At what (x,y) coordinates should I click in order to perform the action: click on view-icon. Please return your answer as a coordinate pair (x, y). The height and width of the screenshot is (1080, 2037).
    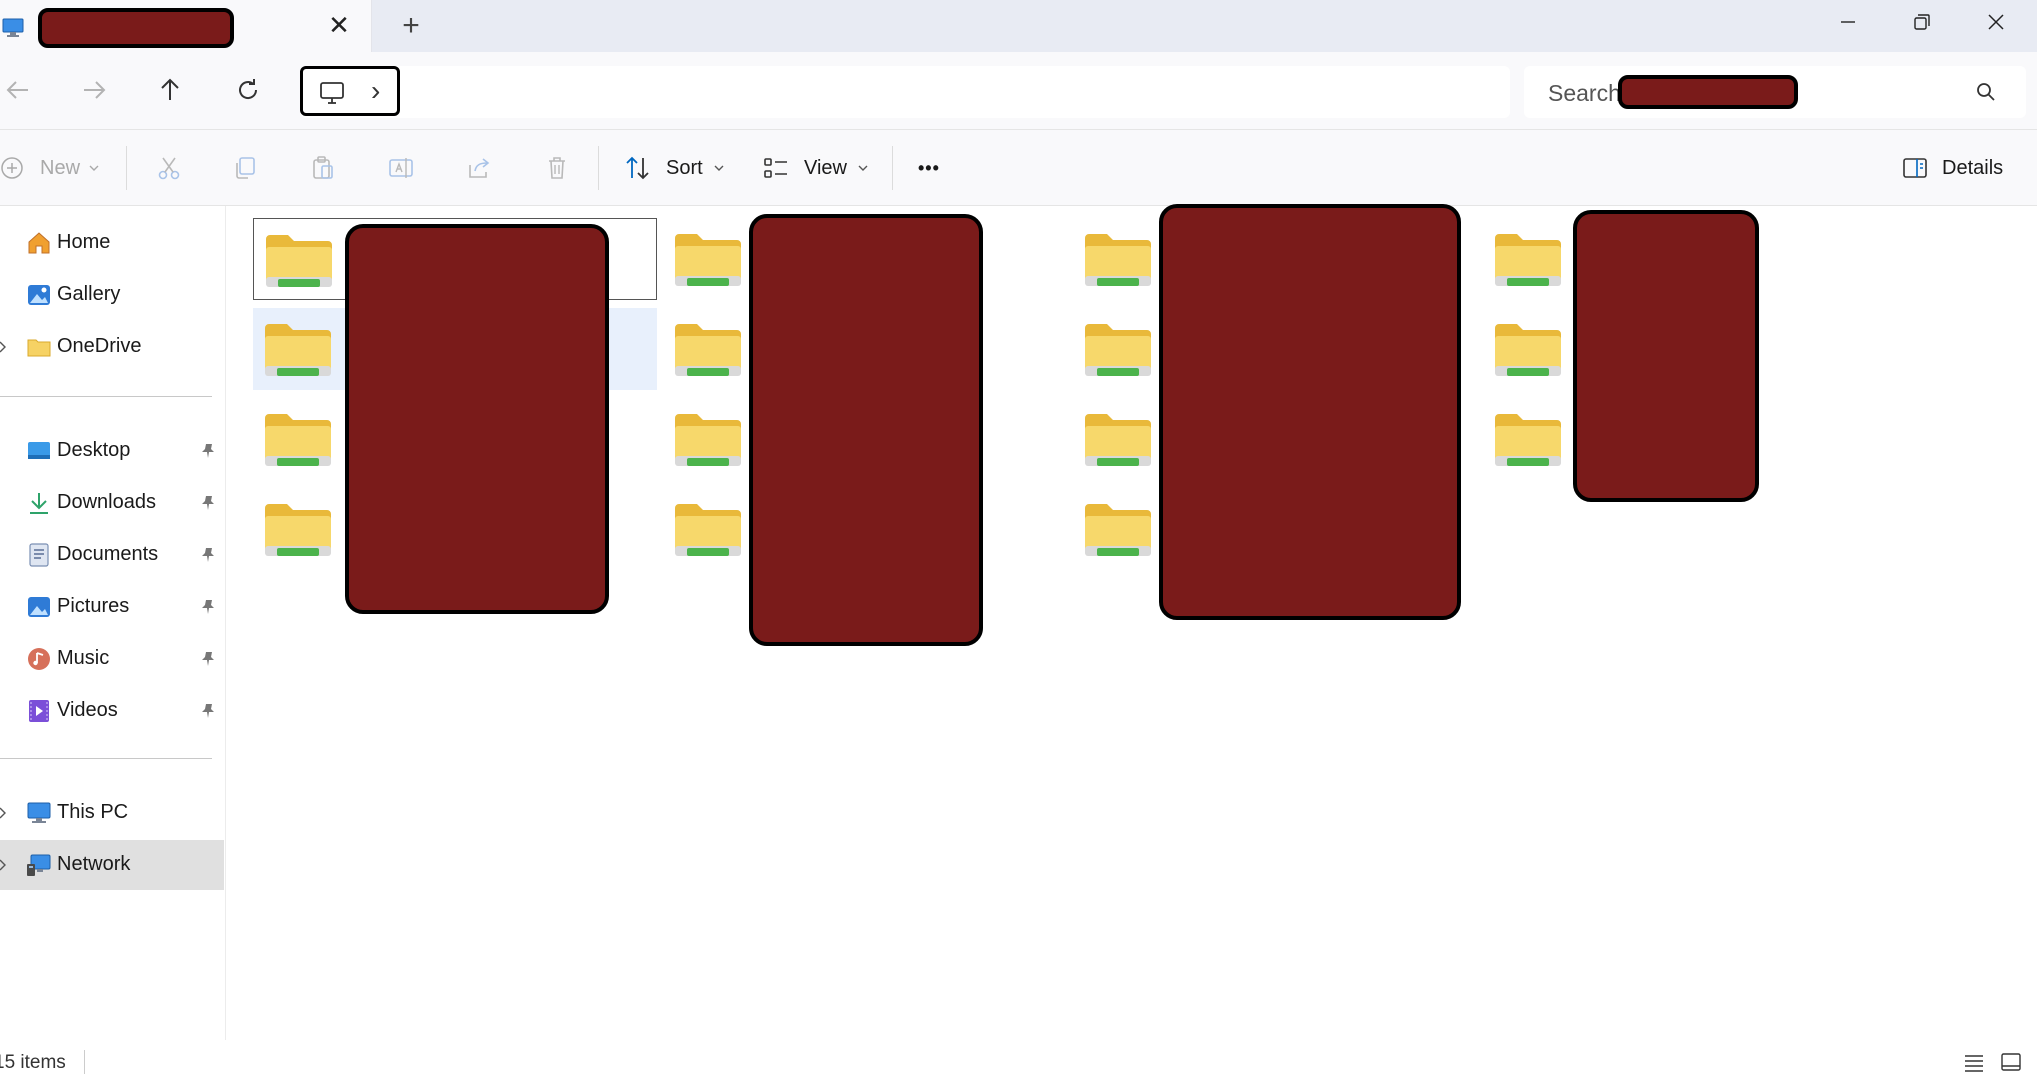
    Looking at the image, I should click on (775, 168).